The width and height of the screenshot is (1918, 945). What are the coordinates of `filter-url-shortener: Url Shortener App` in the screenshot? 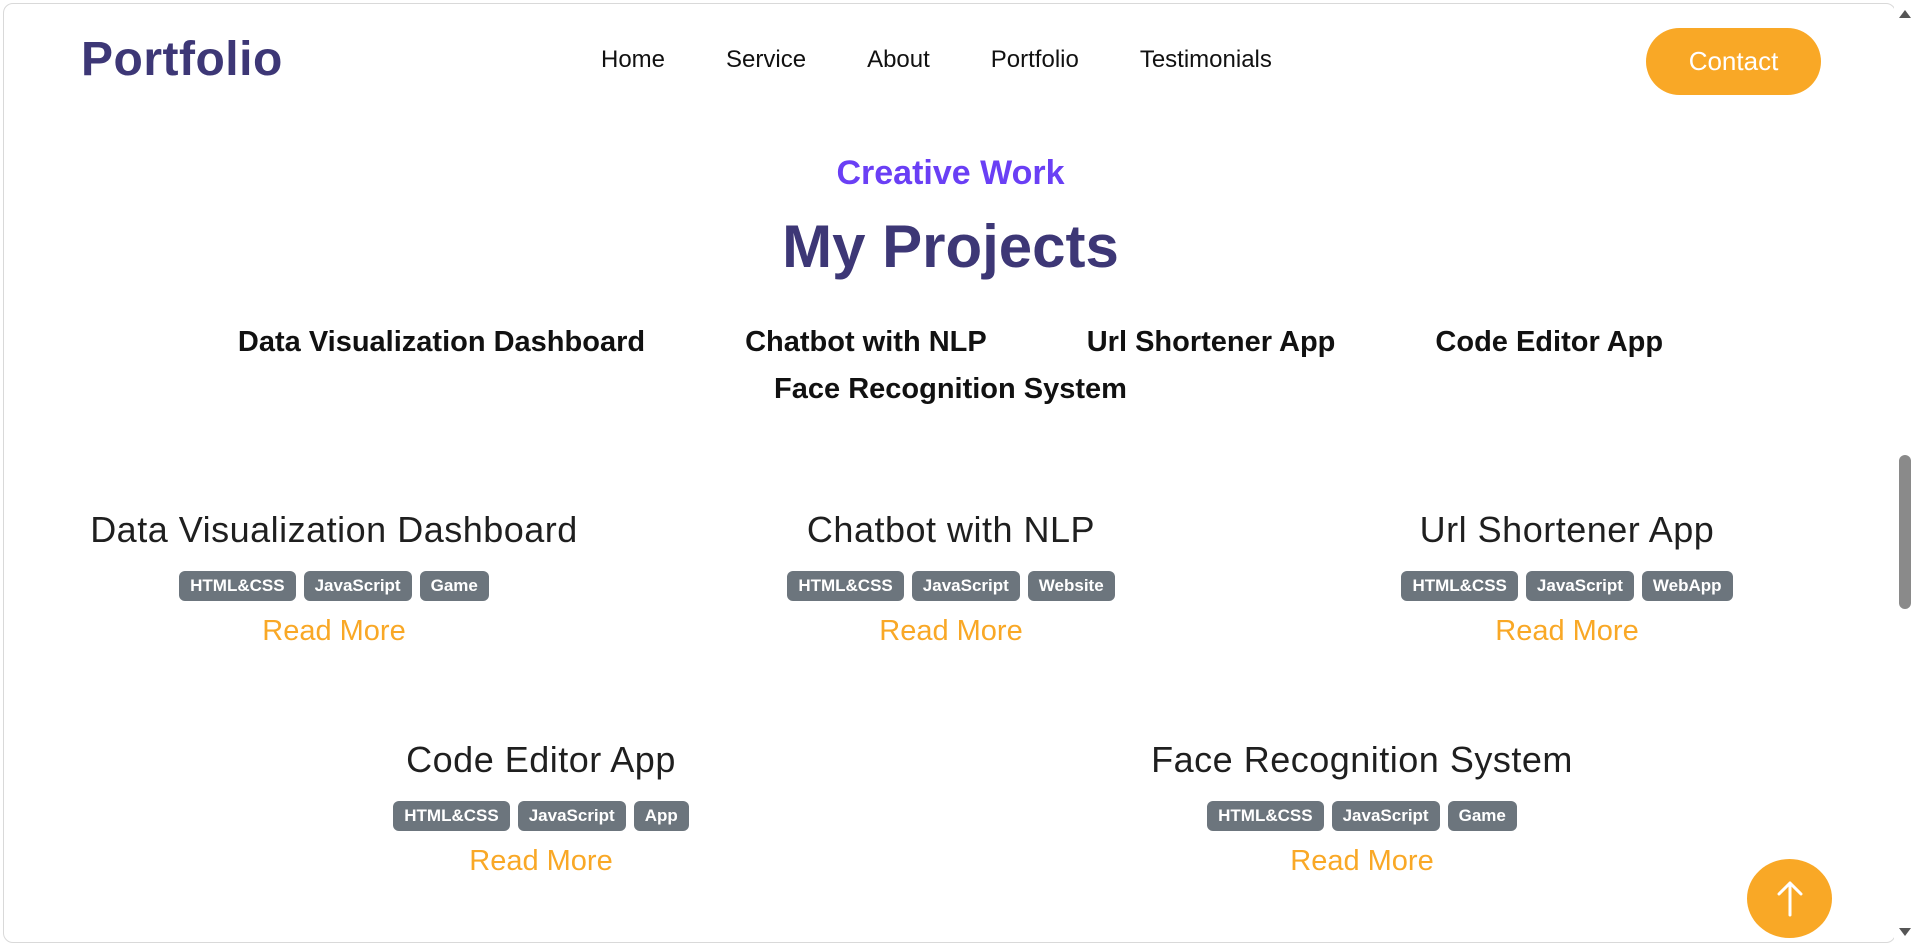 It's located at (1211, 342).